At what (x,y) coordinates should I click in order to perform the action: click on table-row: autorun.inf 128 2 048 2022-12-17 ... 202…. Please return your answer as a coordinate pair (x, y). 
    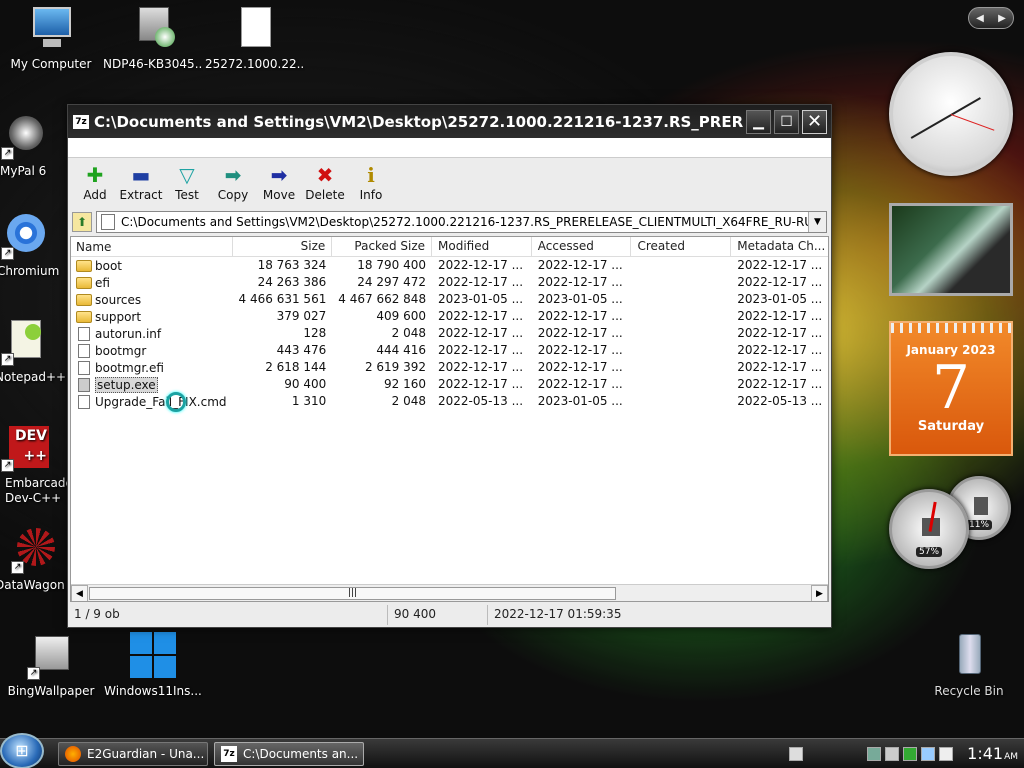
    Looking at the image, I should click on (449, 333).